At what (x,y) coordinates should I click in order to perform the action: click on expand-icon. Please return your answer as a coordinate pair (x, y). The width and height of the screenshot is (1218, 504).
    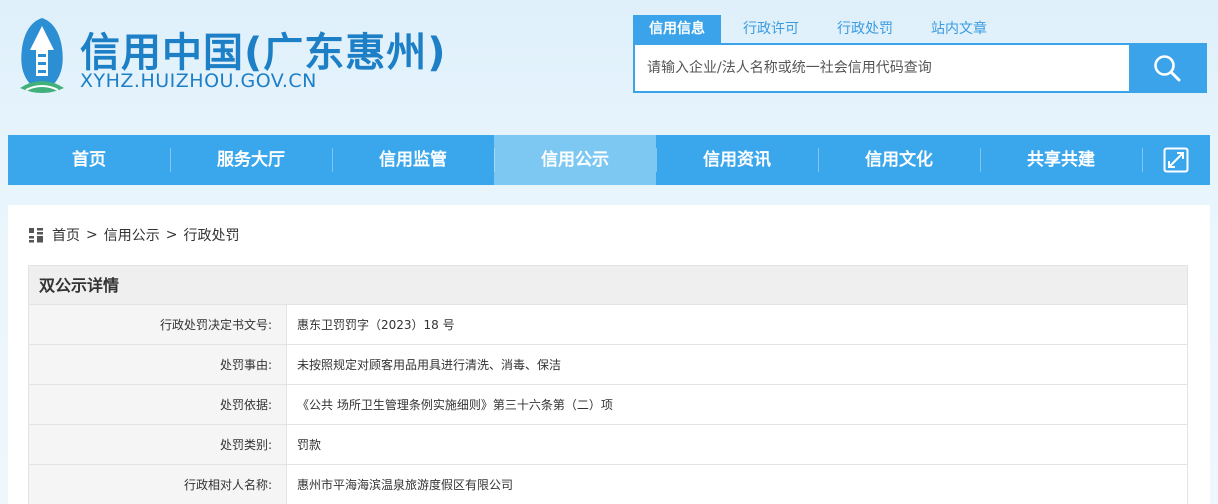
    Looking at the image, I should click on (1176, 160).